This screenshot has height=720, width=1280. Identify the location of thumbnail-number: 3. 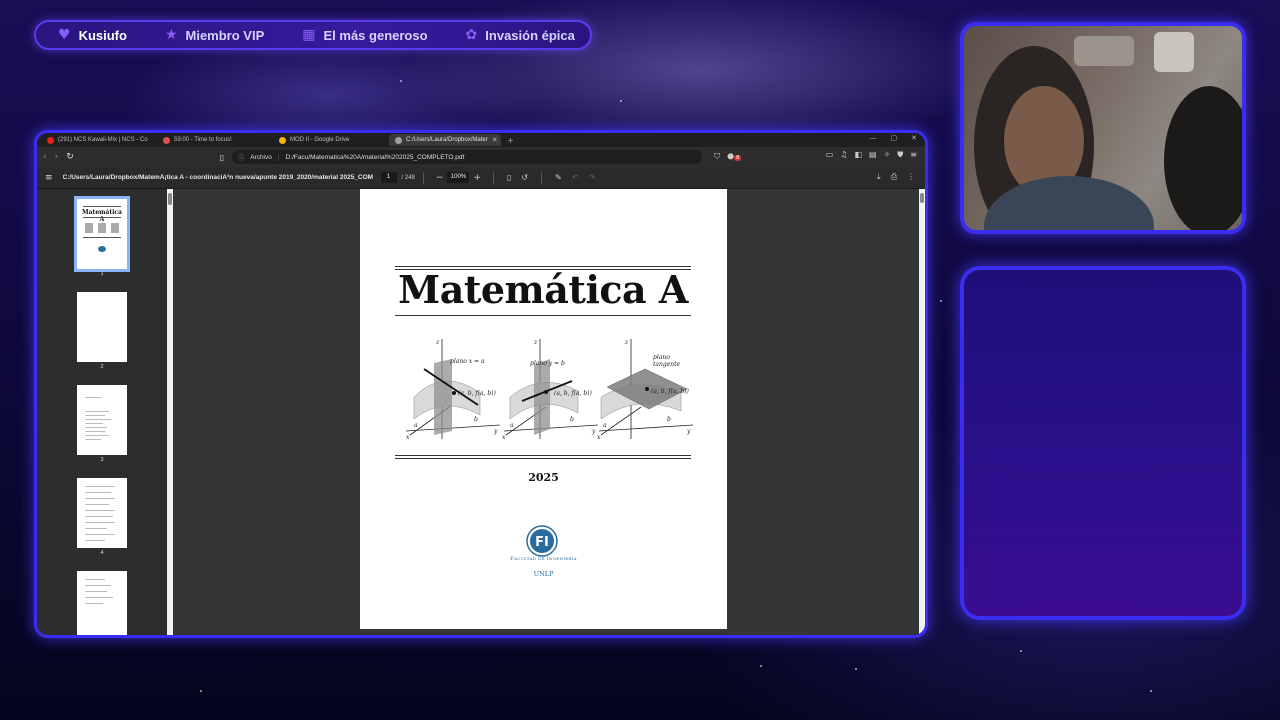
(102, 460).